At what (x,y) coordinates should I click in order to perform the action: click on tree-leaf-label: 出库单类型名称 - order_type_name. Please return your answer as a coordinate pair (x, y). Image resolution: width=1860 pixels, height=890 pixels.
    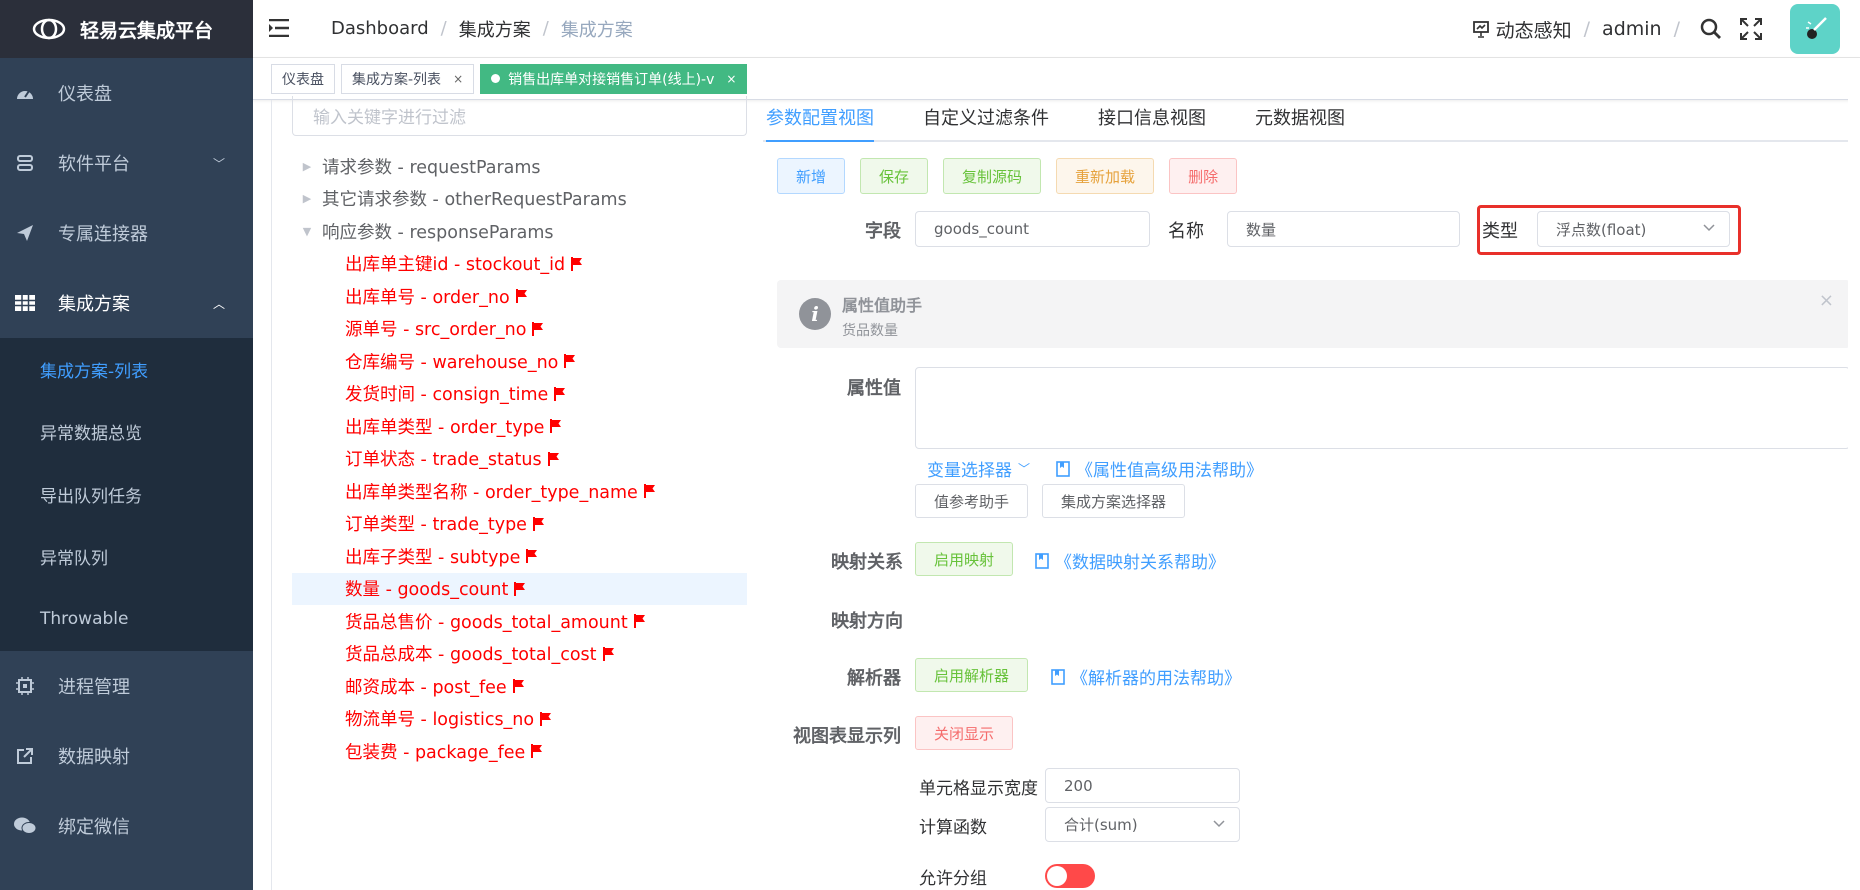
    Looking at the image, I should click on (491, 492).